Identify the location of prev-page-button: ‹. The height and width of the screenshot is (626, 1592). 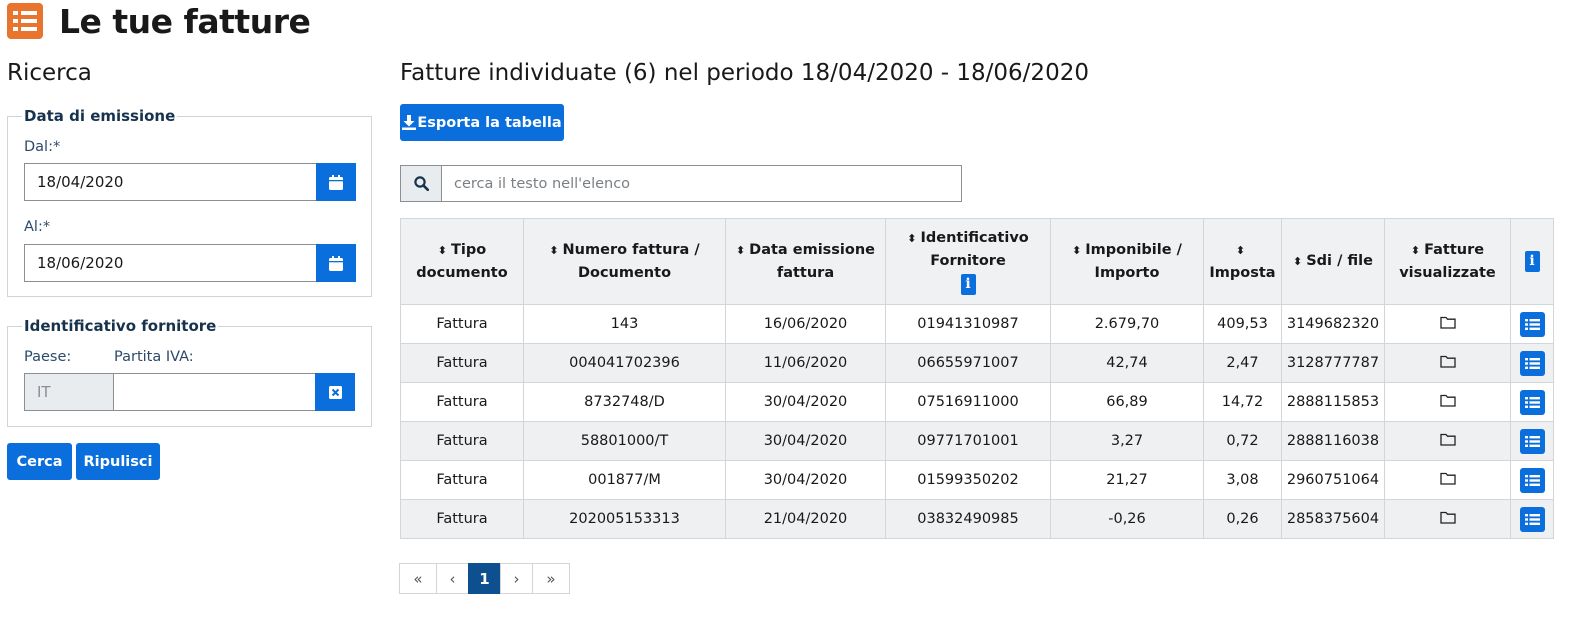
(452, 578).